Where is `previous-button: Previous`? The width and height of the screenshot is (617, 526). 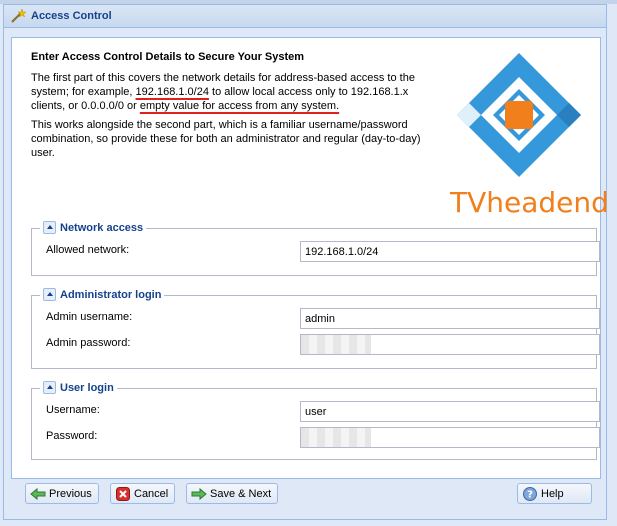 previous-button: Previous is located at coordinates (62, 493).